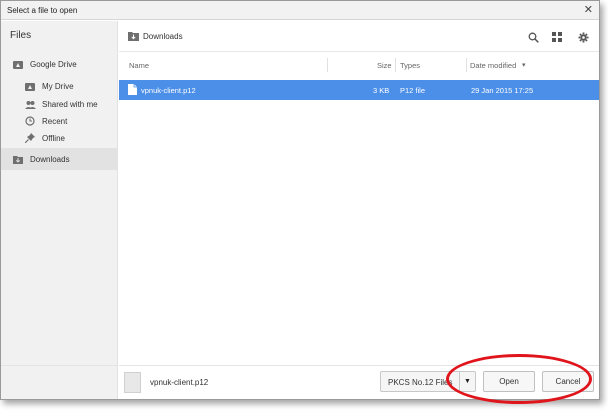 This screenshot has width=608, height=413. Describe the element at coordinates (50, 159) in the screenshot. I see `sidebar-item-label: Downloads` at that location.